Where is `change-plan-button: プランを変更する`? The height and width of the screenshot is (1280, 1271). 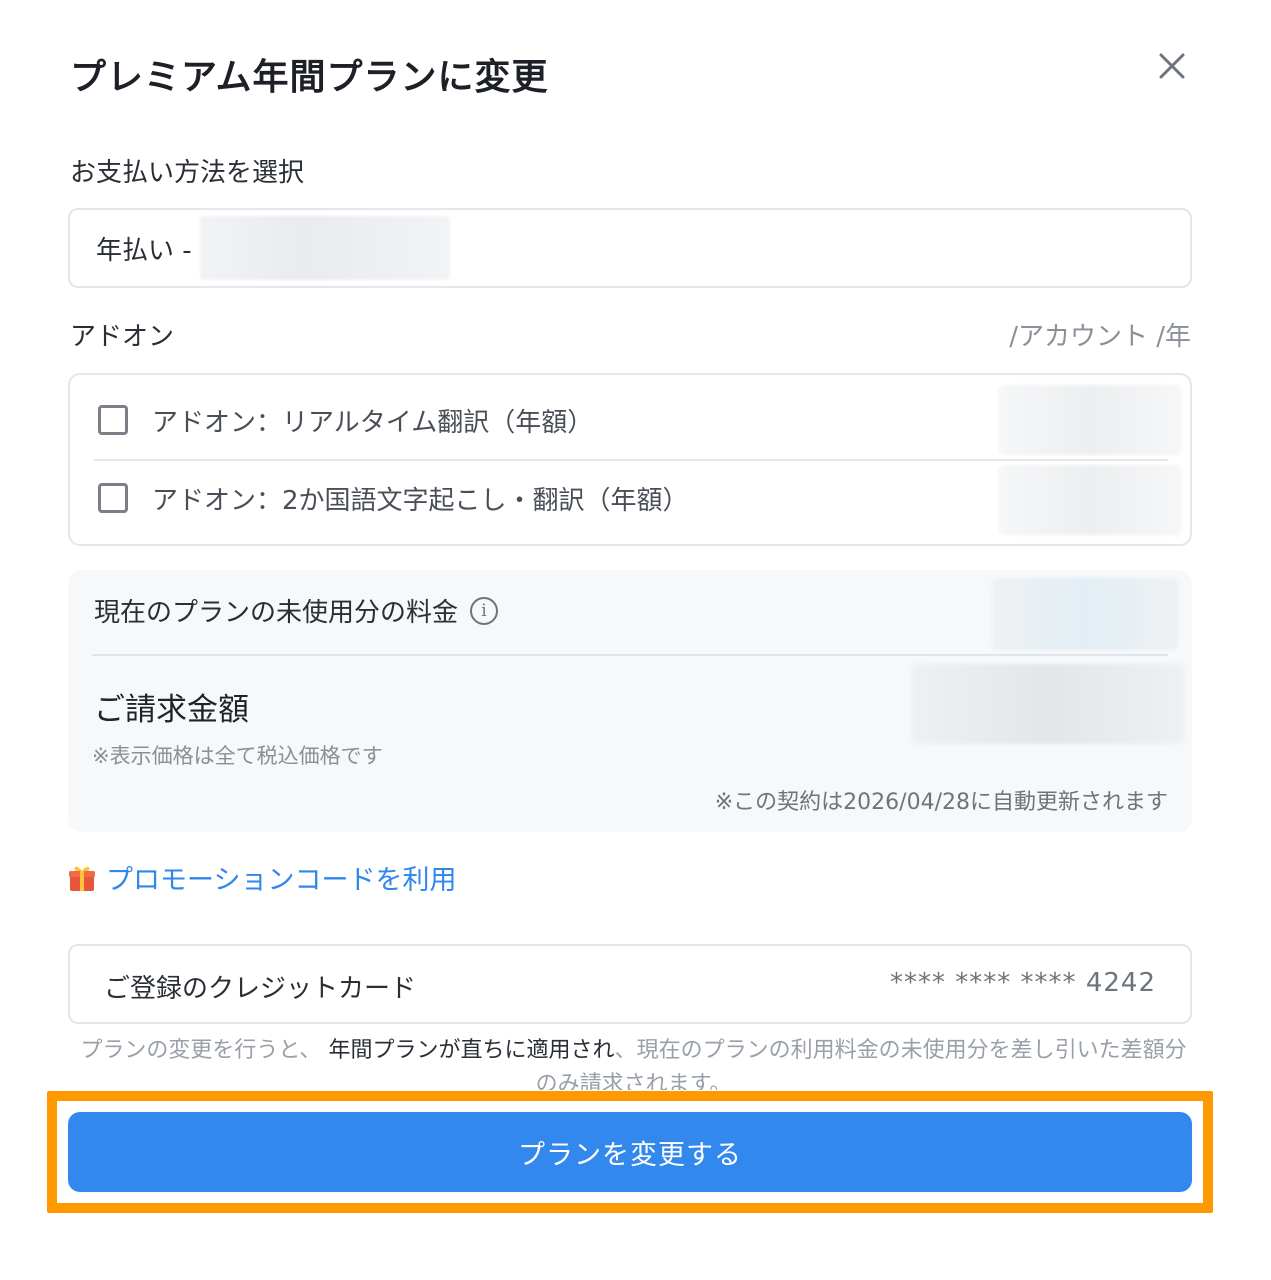 change-plan-button: プランを変更する is located at coordinates (630, 1152).